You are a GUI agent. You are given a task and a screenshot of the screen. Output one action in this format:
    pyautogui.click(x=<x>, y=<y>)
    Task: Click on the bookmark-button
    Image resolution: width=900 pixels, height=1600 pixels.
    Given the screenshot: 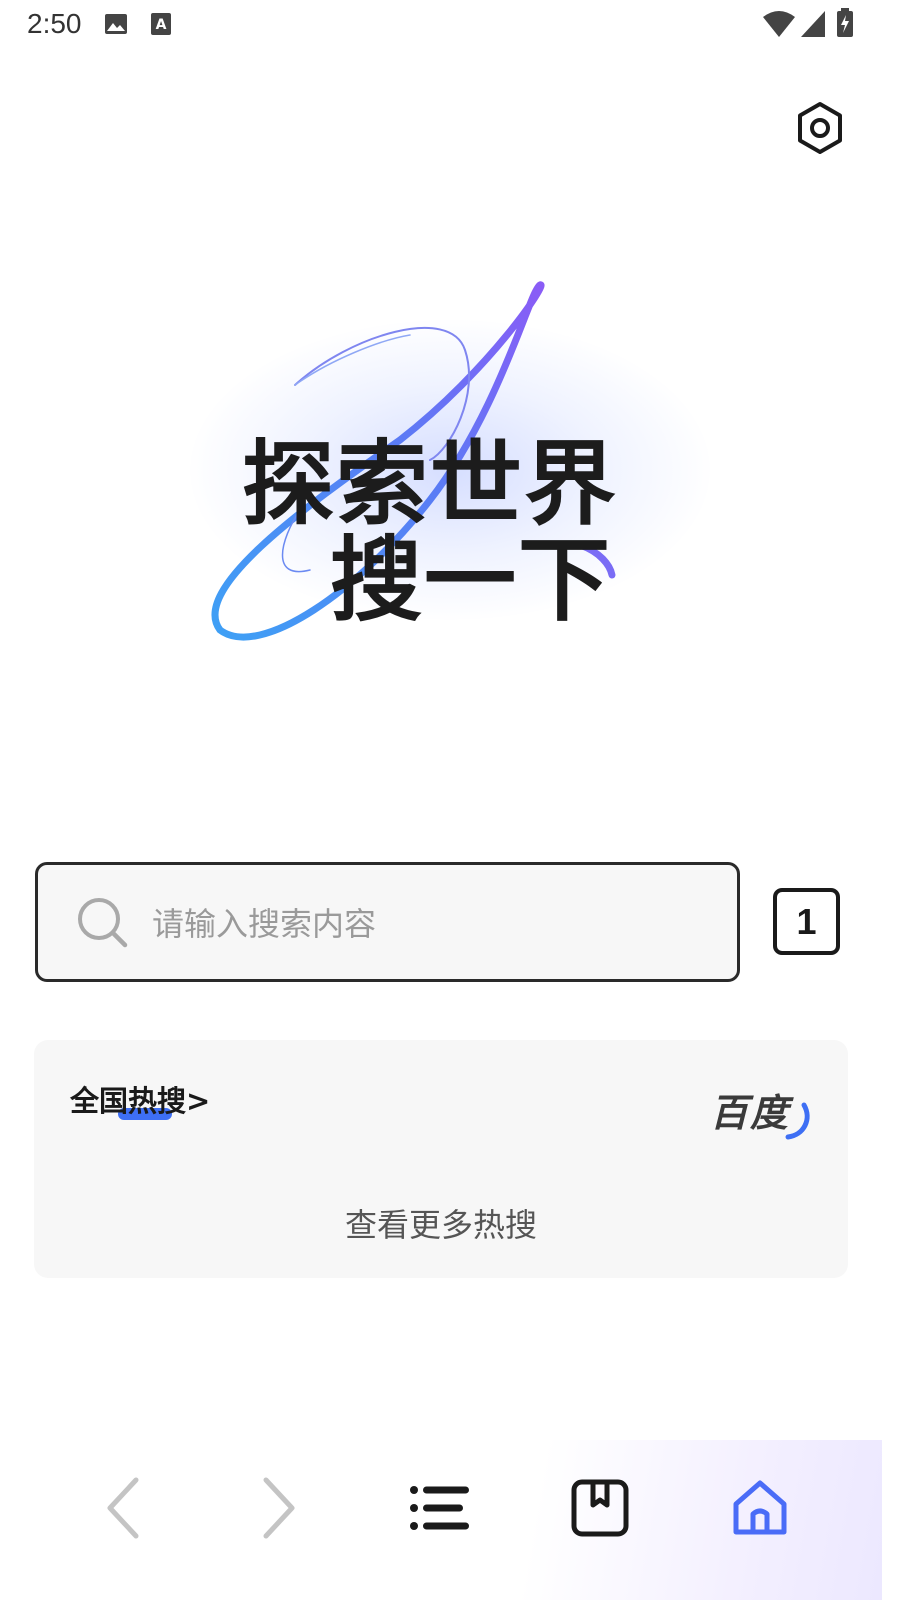 What is the action you would take?
    pyautogui.click(x=600, y=1508)
    